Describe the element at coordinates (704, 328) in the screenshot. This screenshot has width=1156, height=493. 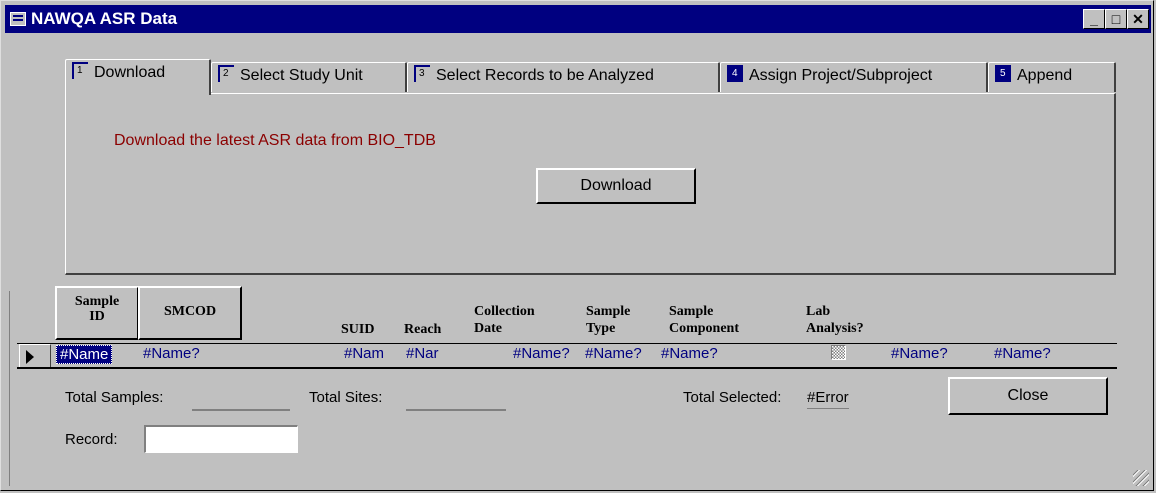
I see `header-line: Component` at that location.